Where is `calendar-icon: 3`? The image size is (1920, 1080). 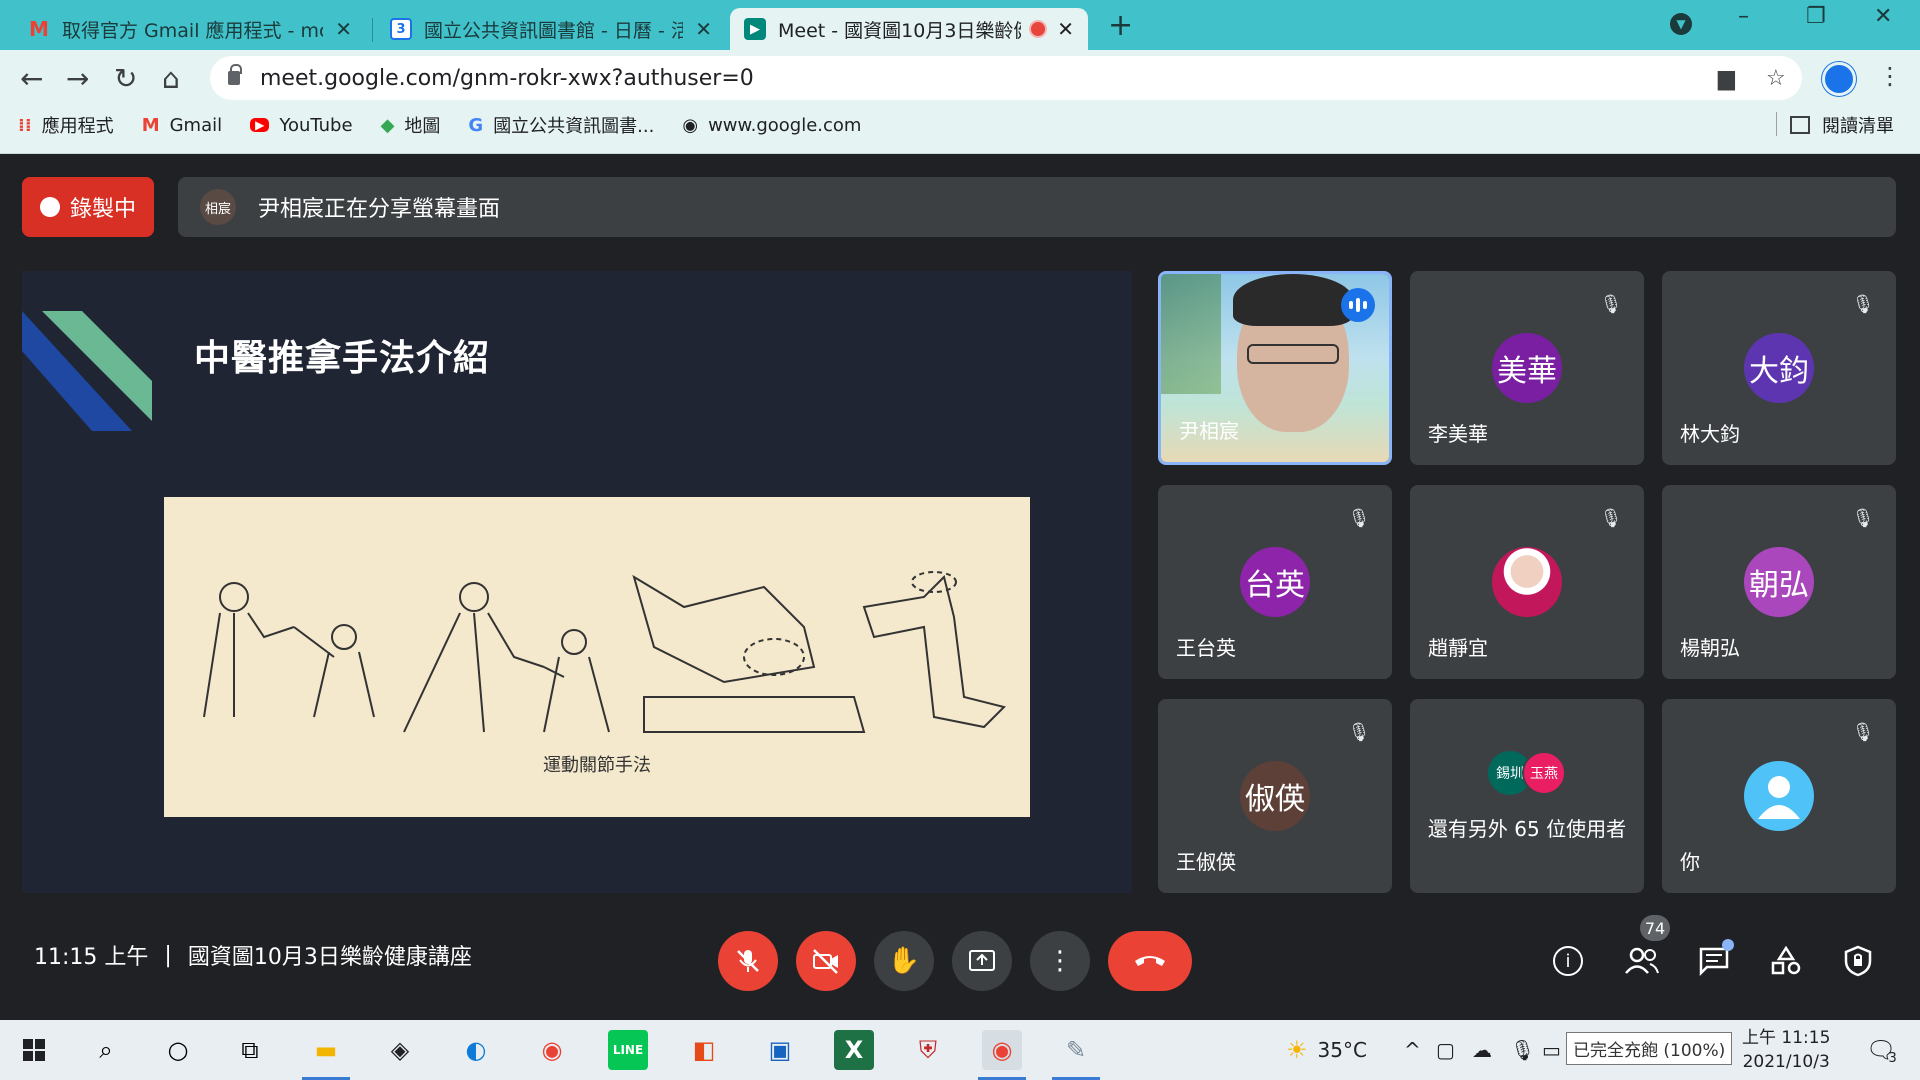
calendar-icon: 3 is located at coordinates (401, 29).